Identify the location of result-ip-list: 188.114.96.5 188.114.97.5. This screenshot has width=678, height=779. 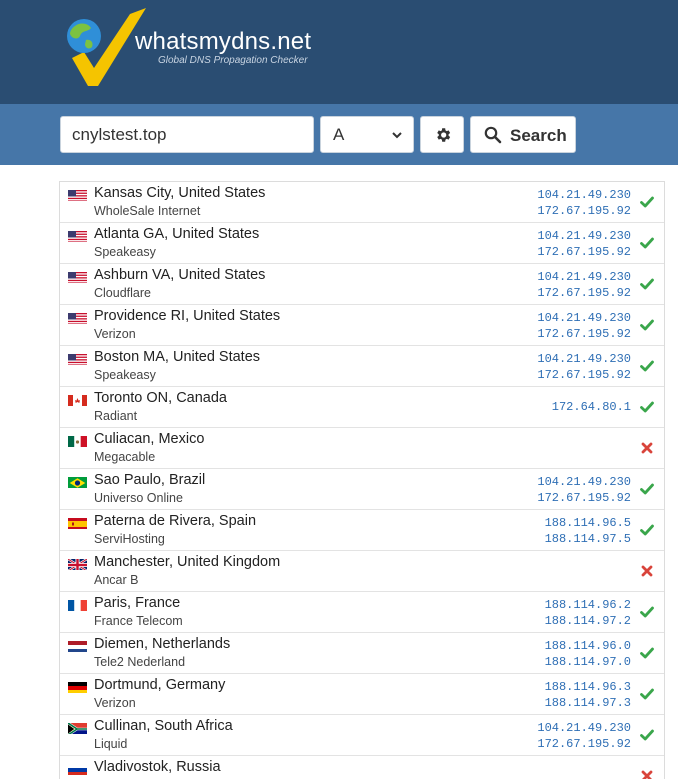
(588, 531).